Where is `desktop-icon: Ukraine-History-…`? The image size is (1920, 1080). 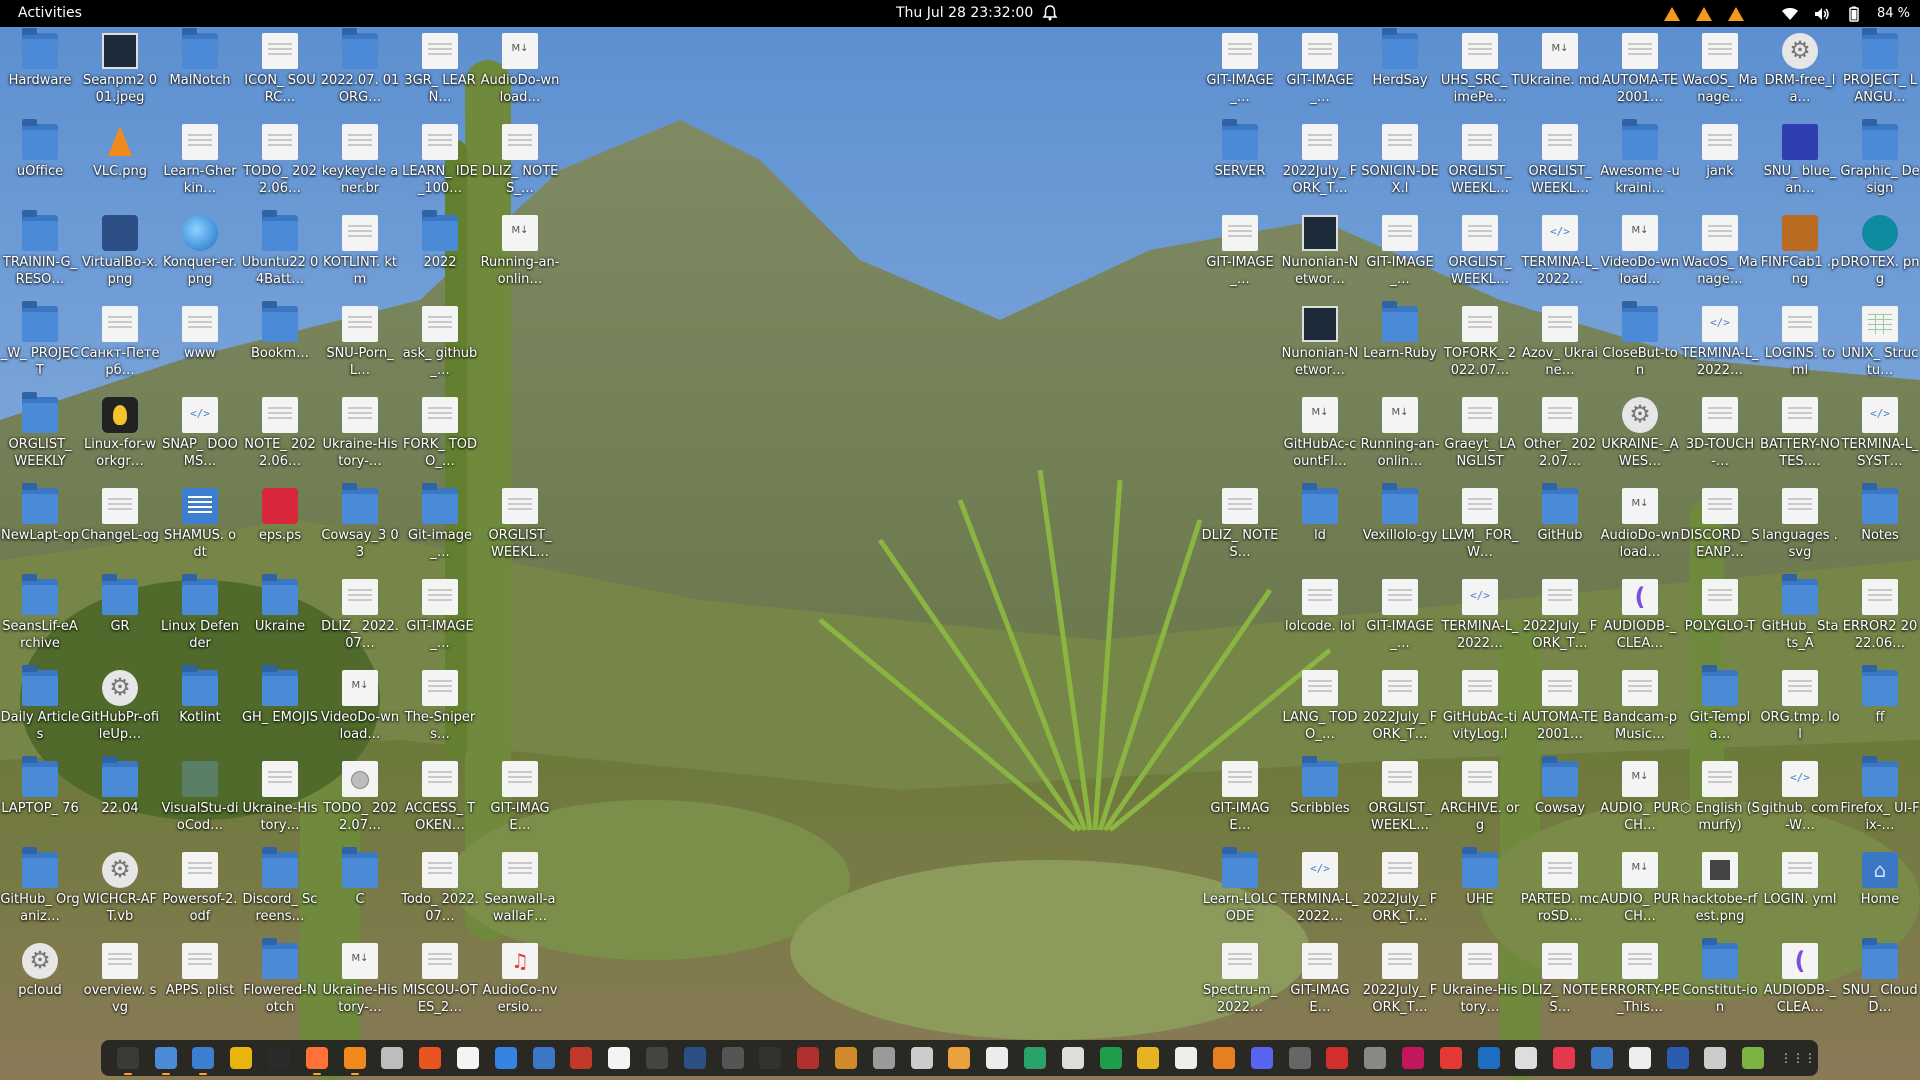 desktop-icon: Ukraine-History-… is located at coordinates (360, 981).